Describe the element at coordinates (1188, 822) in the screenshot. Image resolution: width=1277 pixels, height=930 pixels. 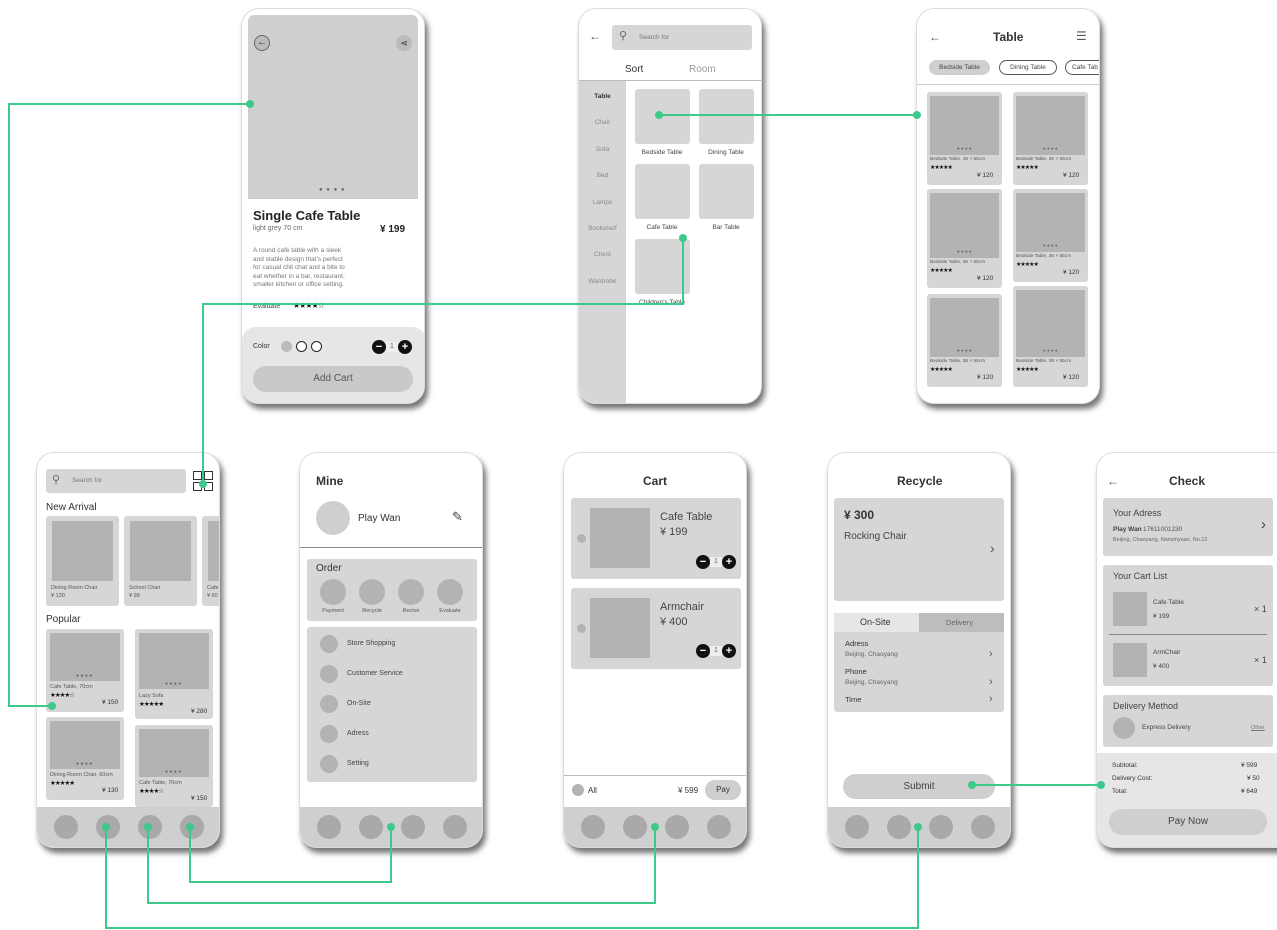
I see `pay-now-button: Pay Now` at that location.